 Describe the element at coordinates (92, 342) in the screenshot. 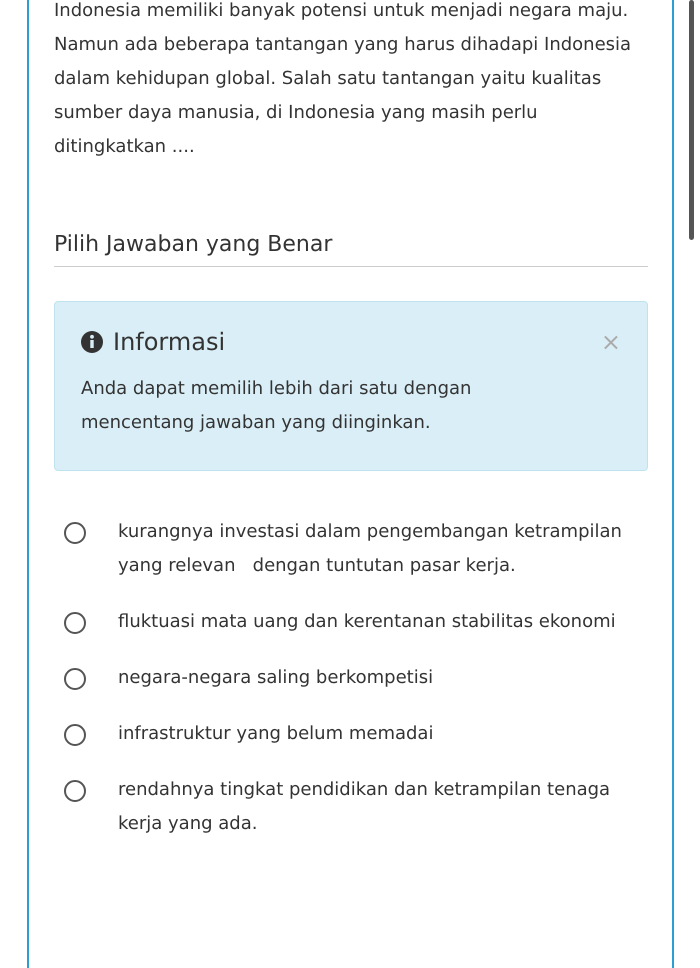

I see `info-icon` at that location.